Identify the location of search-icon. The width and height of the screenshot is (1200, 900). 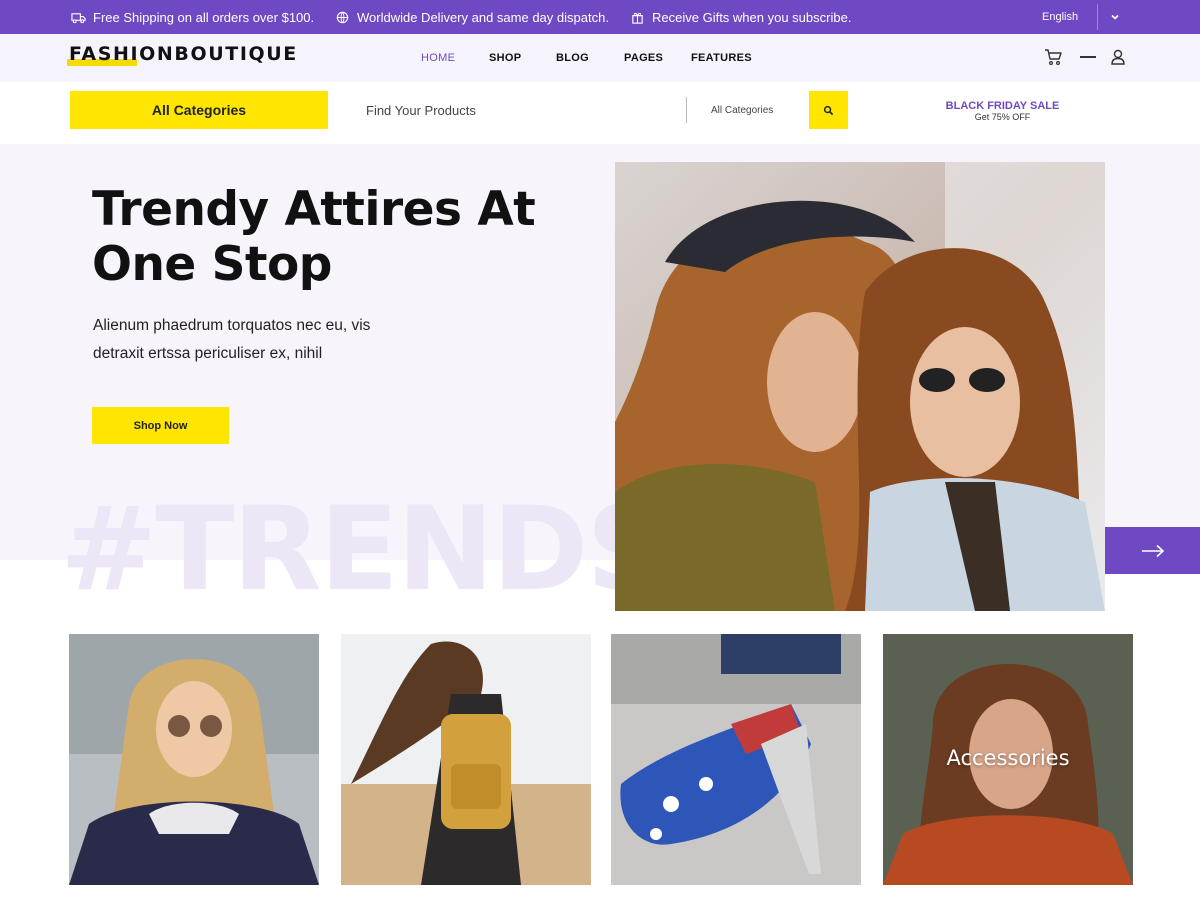
(828, 110).